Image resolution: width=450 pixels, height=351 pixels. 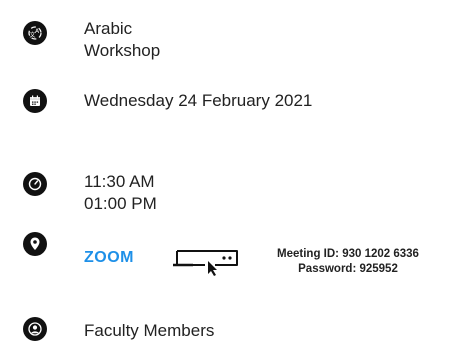 I want to click on event-end-time: 01:00 PM, so click(x=120, y=203).